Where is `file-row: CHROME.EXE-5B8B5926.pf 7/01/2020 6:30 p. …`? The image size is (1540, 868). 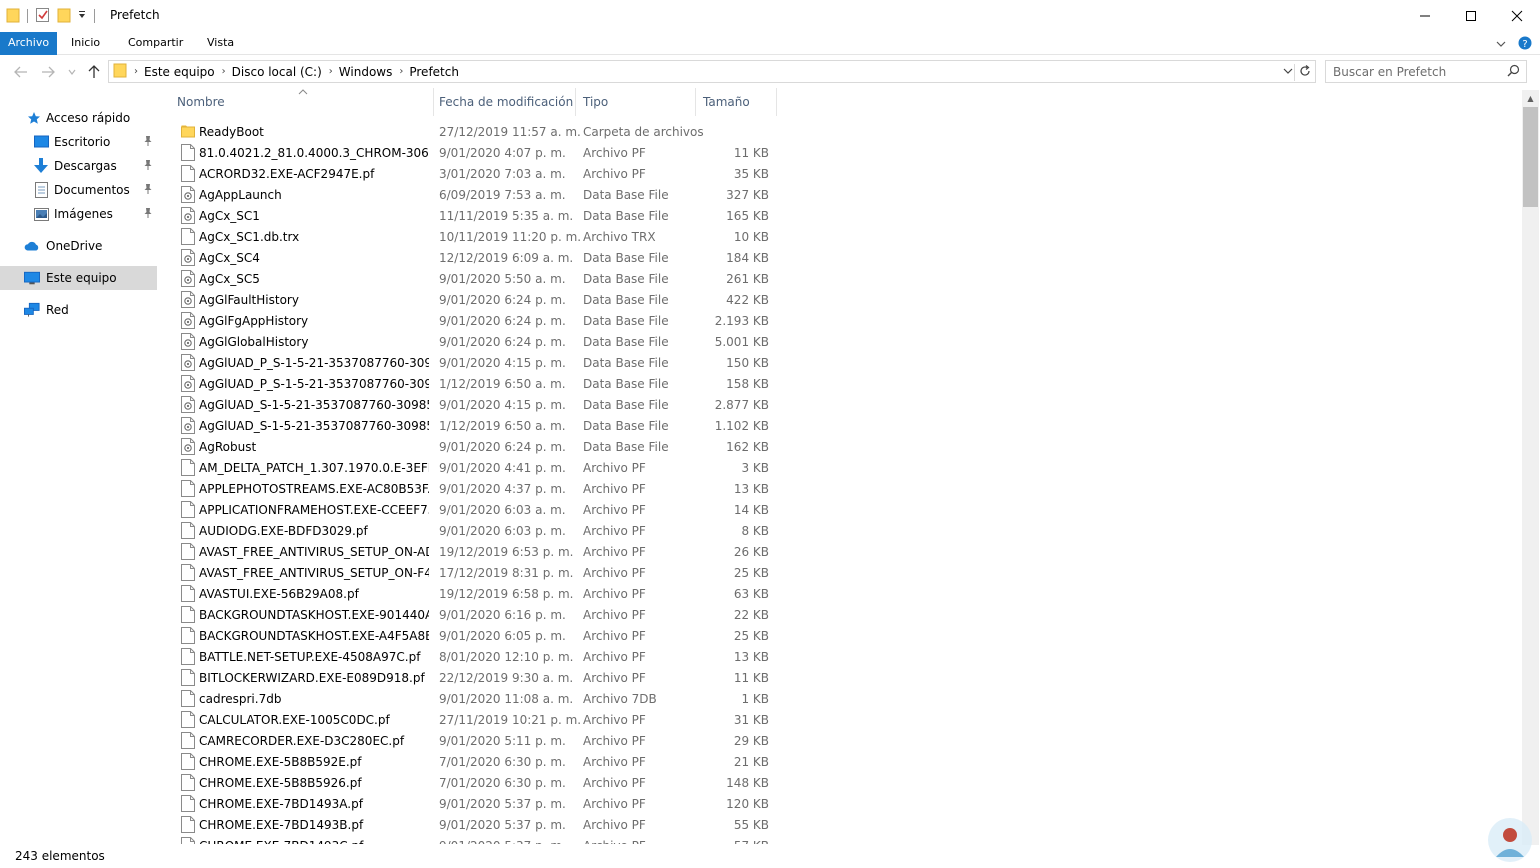 file-row: CHROME.EXE-5B8B5926.pf 7/01/2020 6:30 p. … is located at coordinates (480, 782).